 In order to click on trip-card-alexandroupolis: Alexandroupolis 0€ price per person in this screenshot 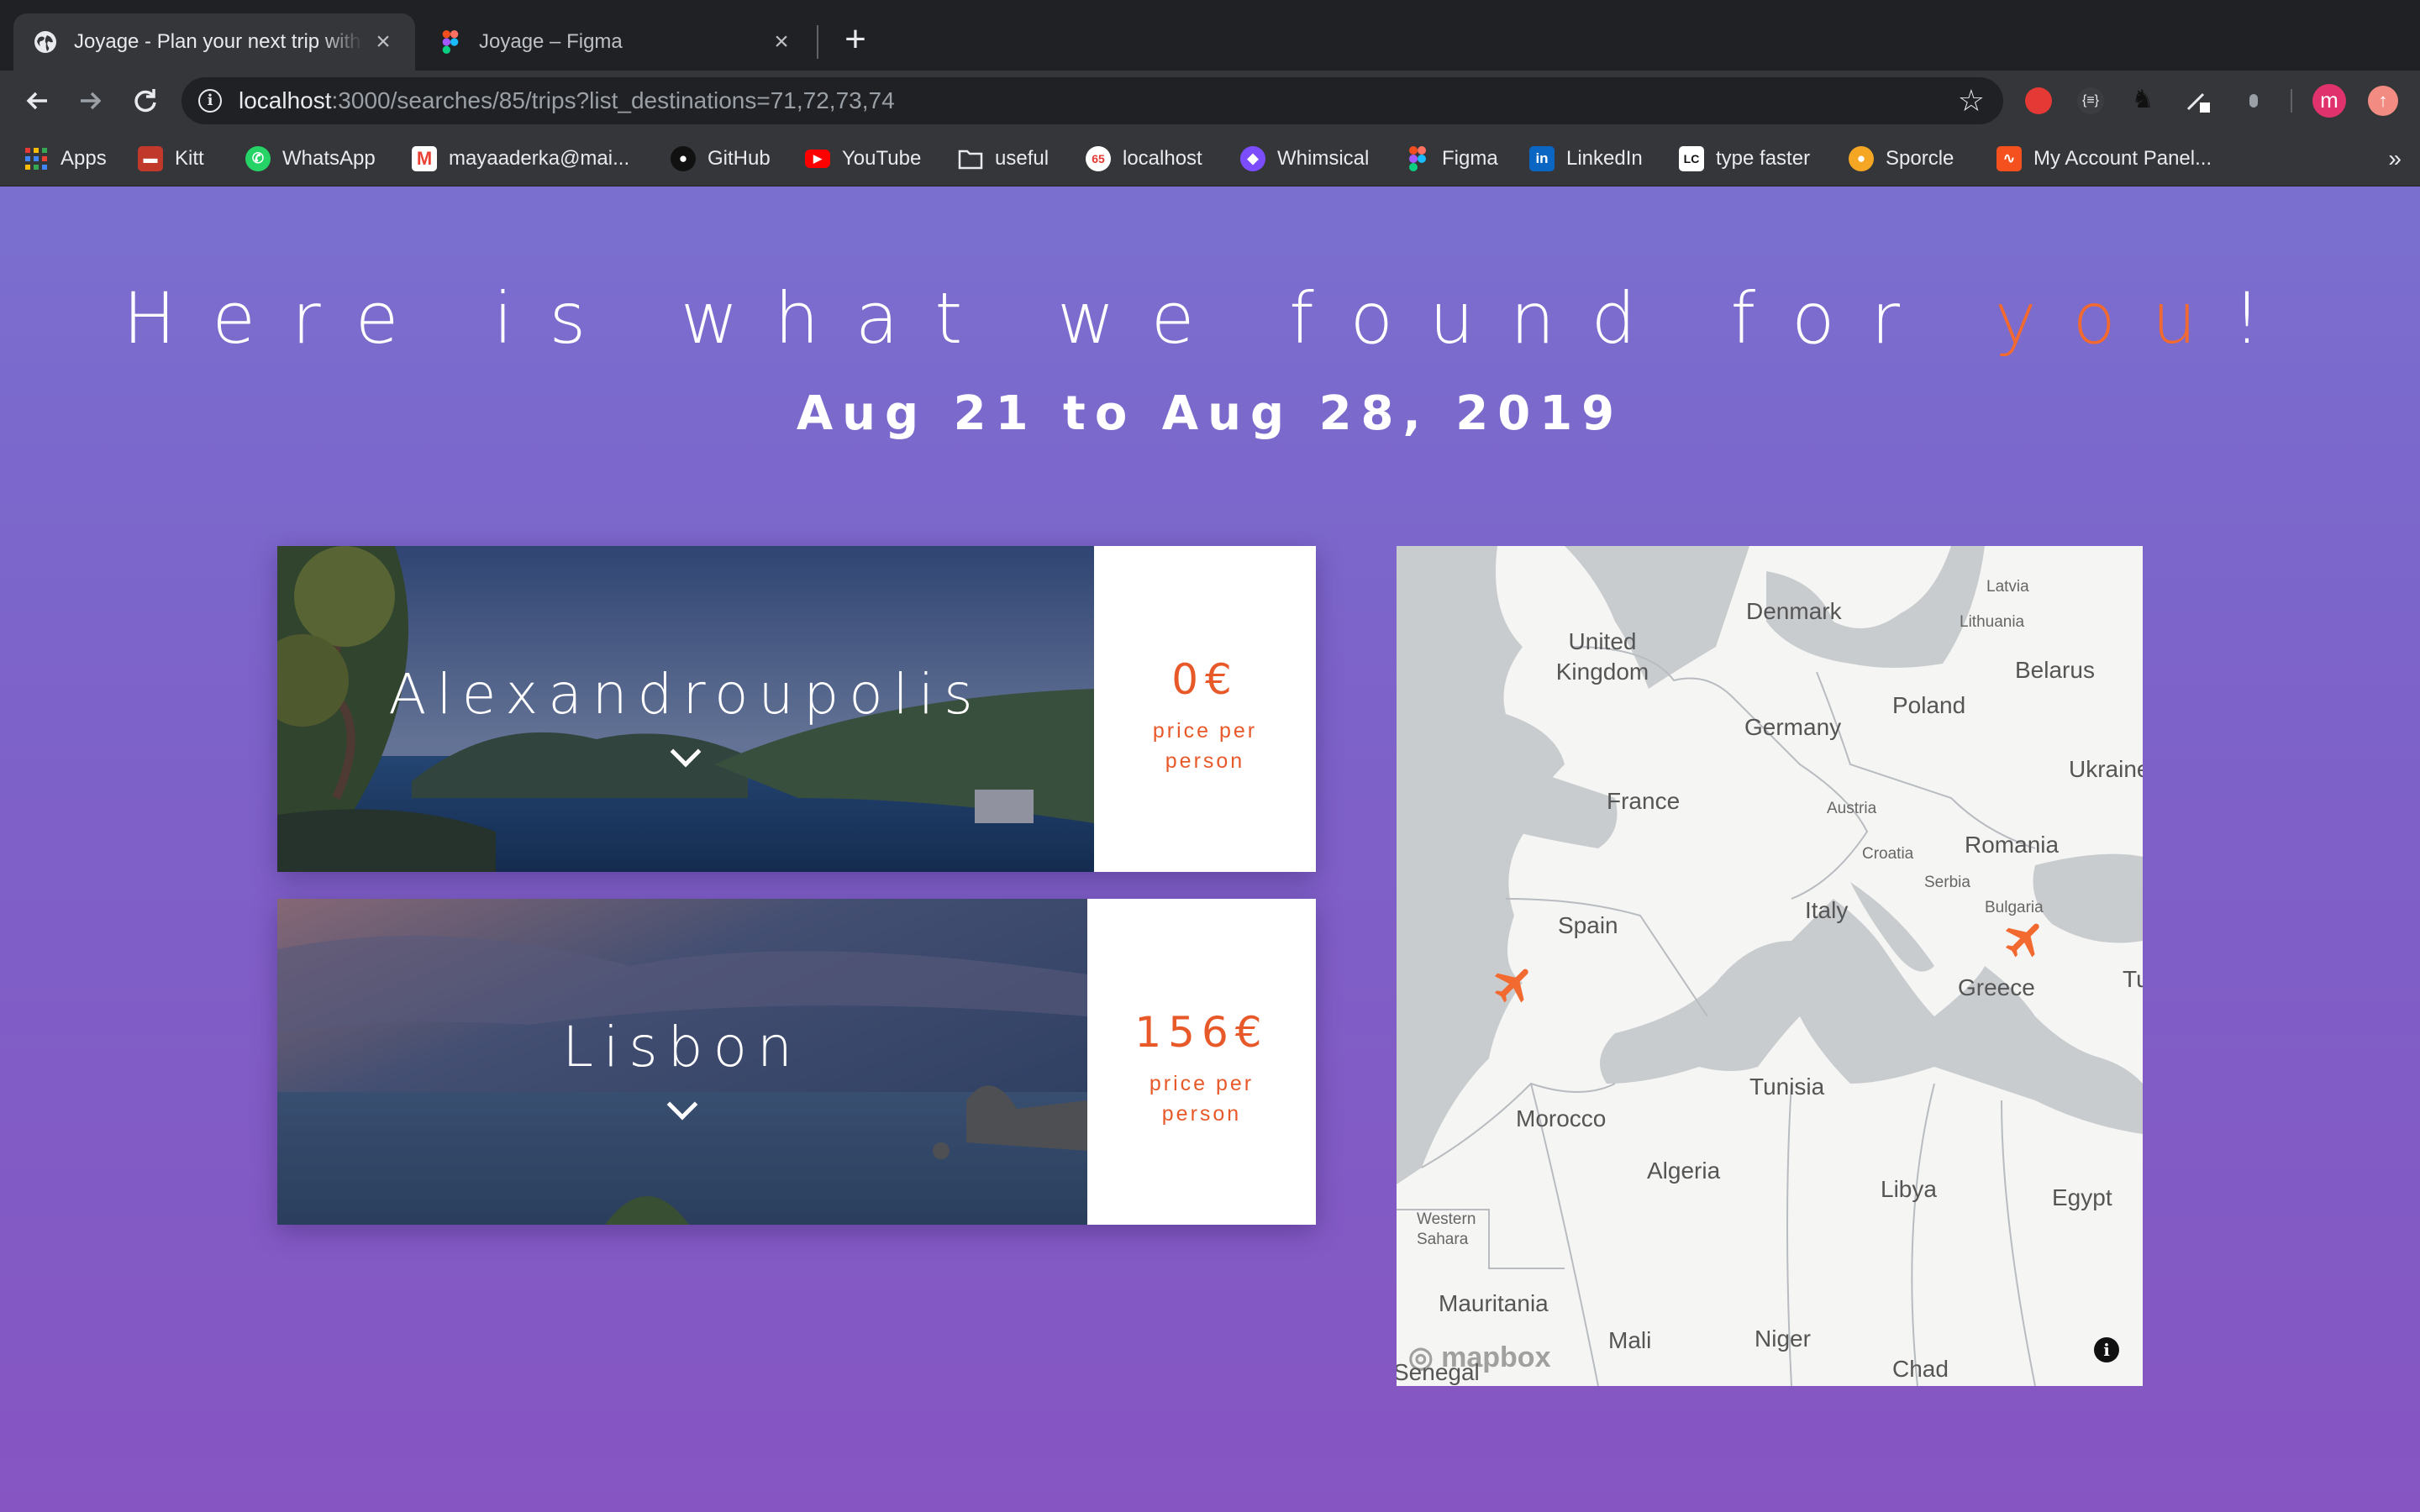, I will do `click(796, 709)`.